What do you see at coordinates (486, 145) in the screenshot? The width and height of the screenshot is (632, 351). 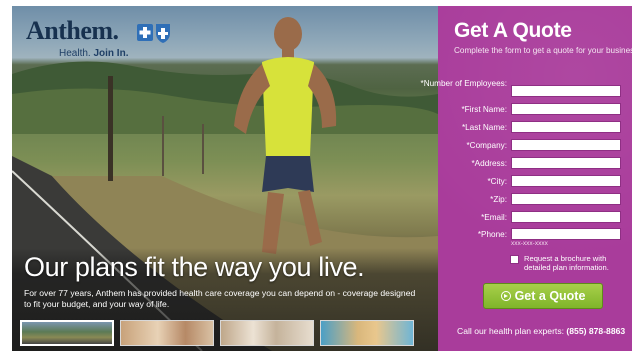 I see `company-label: *Company:` at bounding box center [486, 145].